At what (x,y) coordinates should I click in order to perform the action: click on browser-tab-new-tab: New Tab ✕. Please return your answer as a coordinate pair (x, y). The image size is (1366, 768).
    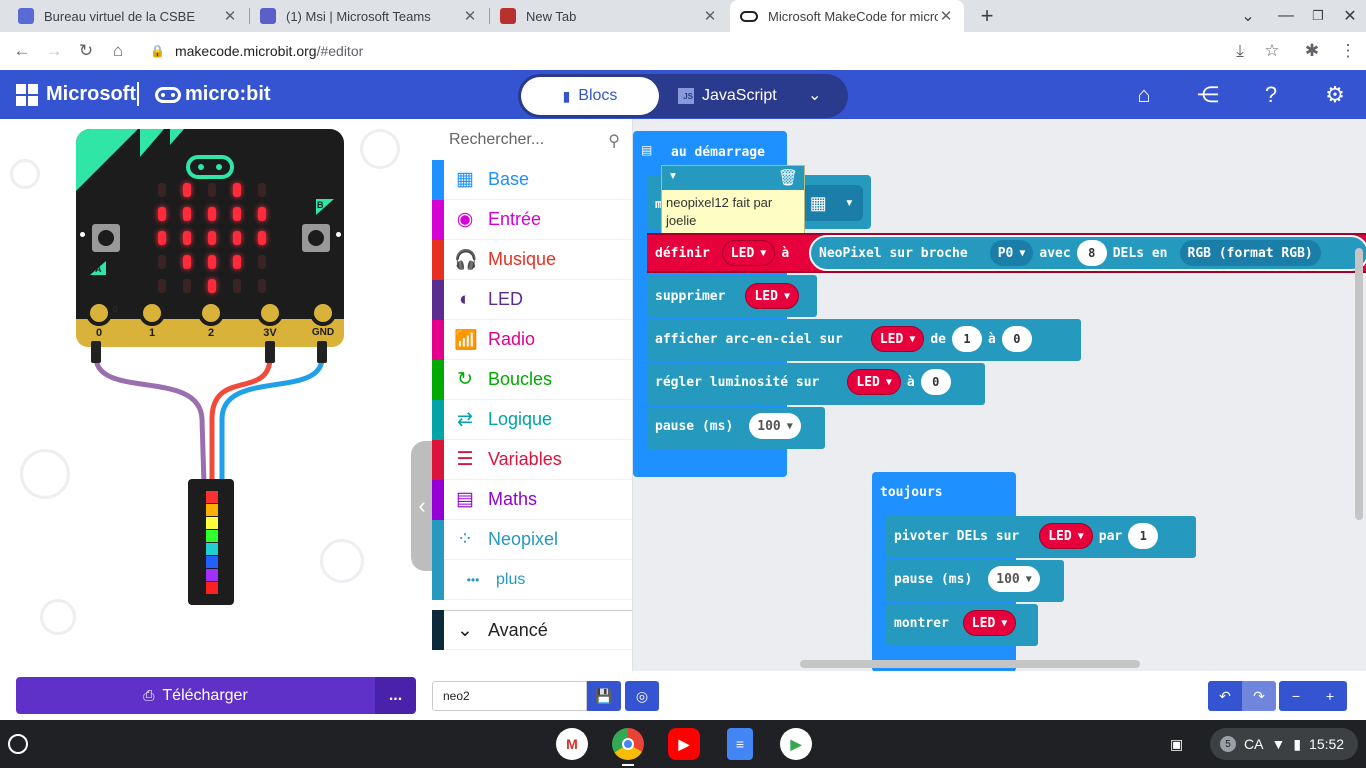
    Looking at the image, I should click on (609, 16).